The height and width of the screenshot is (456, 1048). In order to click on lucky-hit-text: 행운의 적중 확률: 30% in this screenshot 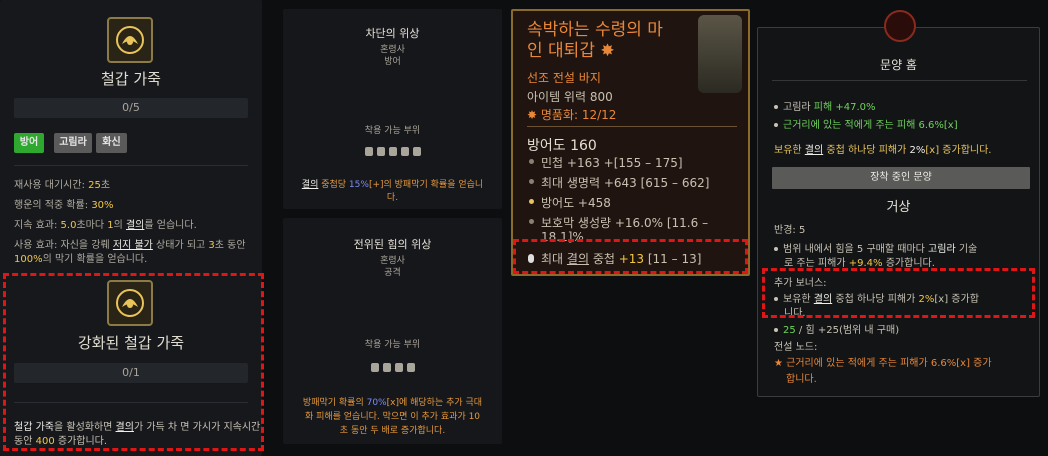, I will do `click(64, 205)`.